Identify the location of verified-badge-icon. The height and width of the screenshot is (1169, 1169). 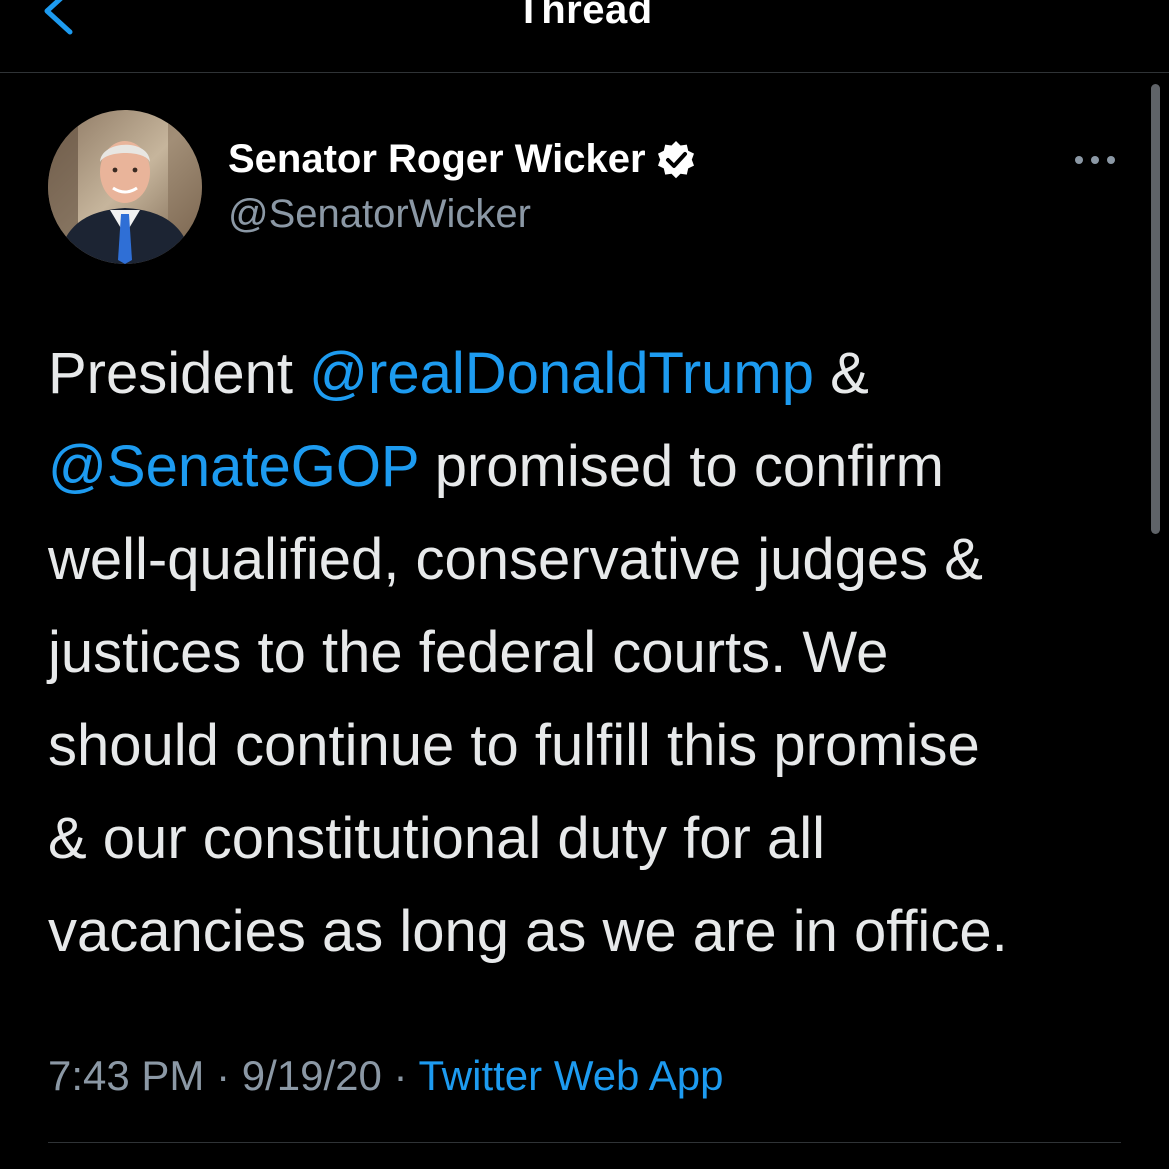
(676, 160).